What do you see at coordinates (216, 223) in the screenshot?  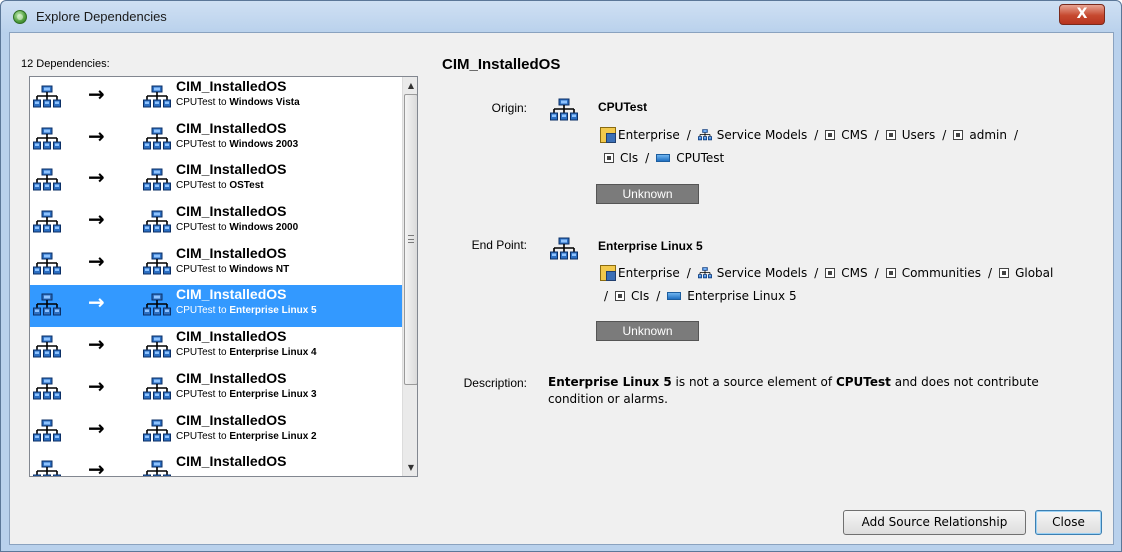 I see `list-item: → CIM_InstalledOS CPUTest to Windows 2000` at bounding box center [216, 223].